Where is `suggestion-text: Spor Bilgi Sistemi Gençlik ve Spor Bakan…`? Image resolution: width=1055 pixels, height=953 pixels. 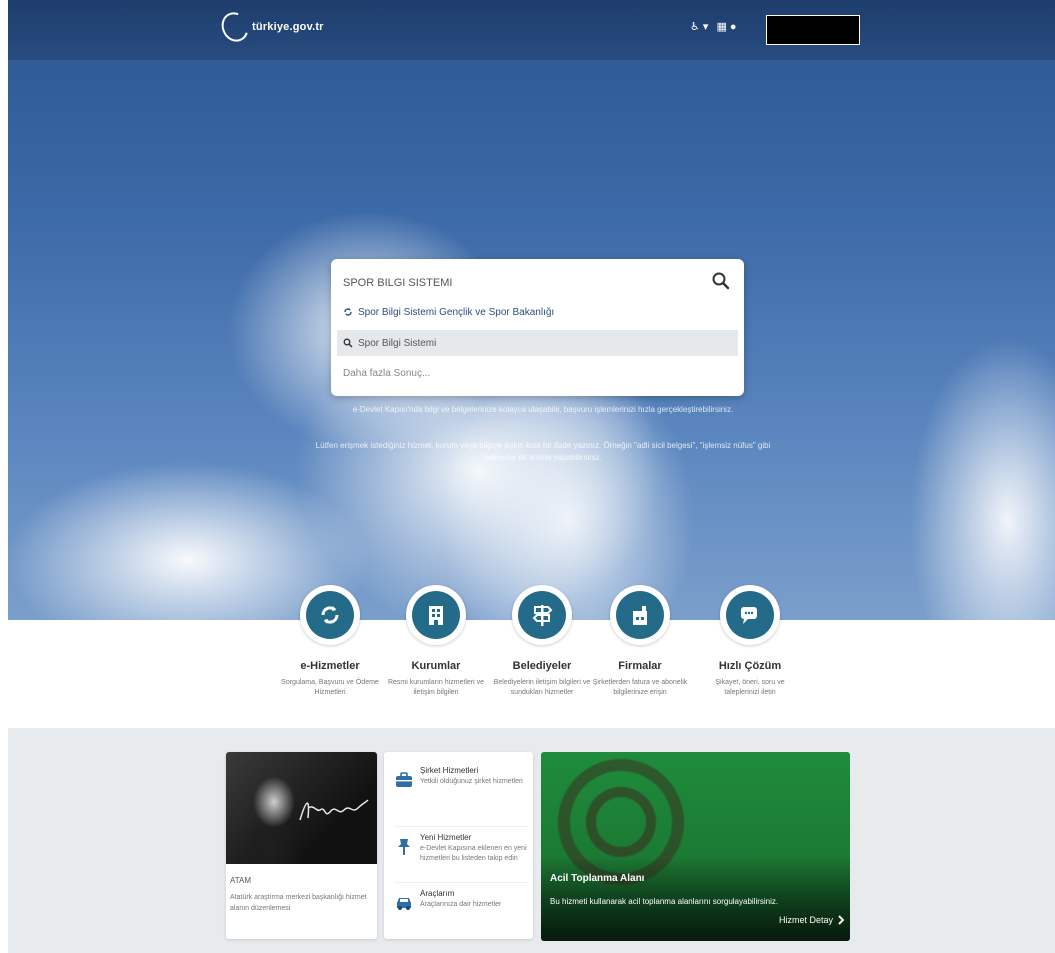
suggestion-text: Spor Bilgi Sistemi Gençlik ve Spor Bakan… is located at coordinates (456, 312).